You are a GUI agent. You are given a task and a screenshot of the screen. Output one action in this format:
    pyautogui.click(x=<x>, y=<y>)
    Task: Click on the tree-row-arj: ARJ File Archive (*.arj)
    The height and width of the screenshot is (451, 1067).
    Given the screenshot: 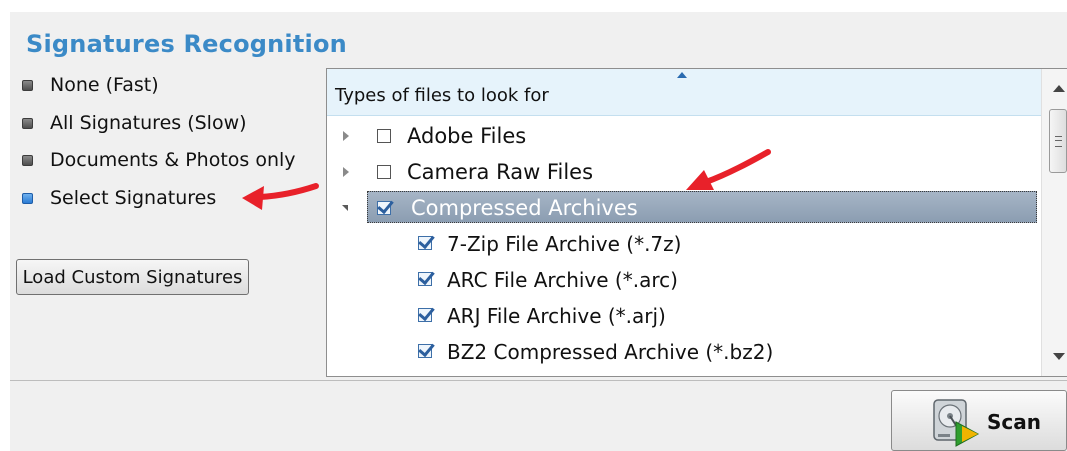 What is the action you would take?
    pyautogui.click(x=684, y=315)
    